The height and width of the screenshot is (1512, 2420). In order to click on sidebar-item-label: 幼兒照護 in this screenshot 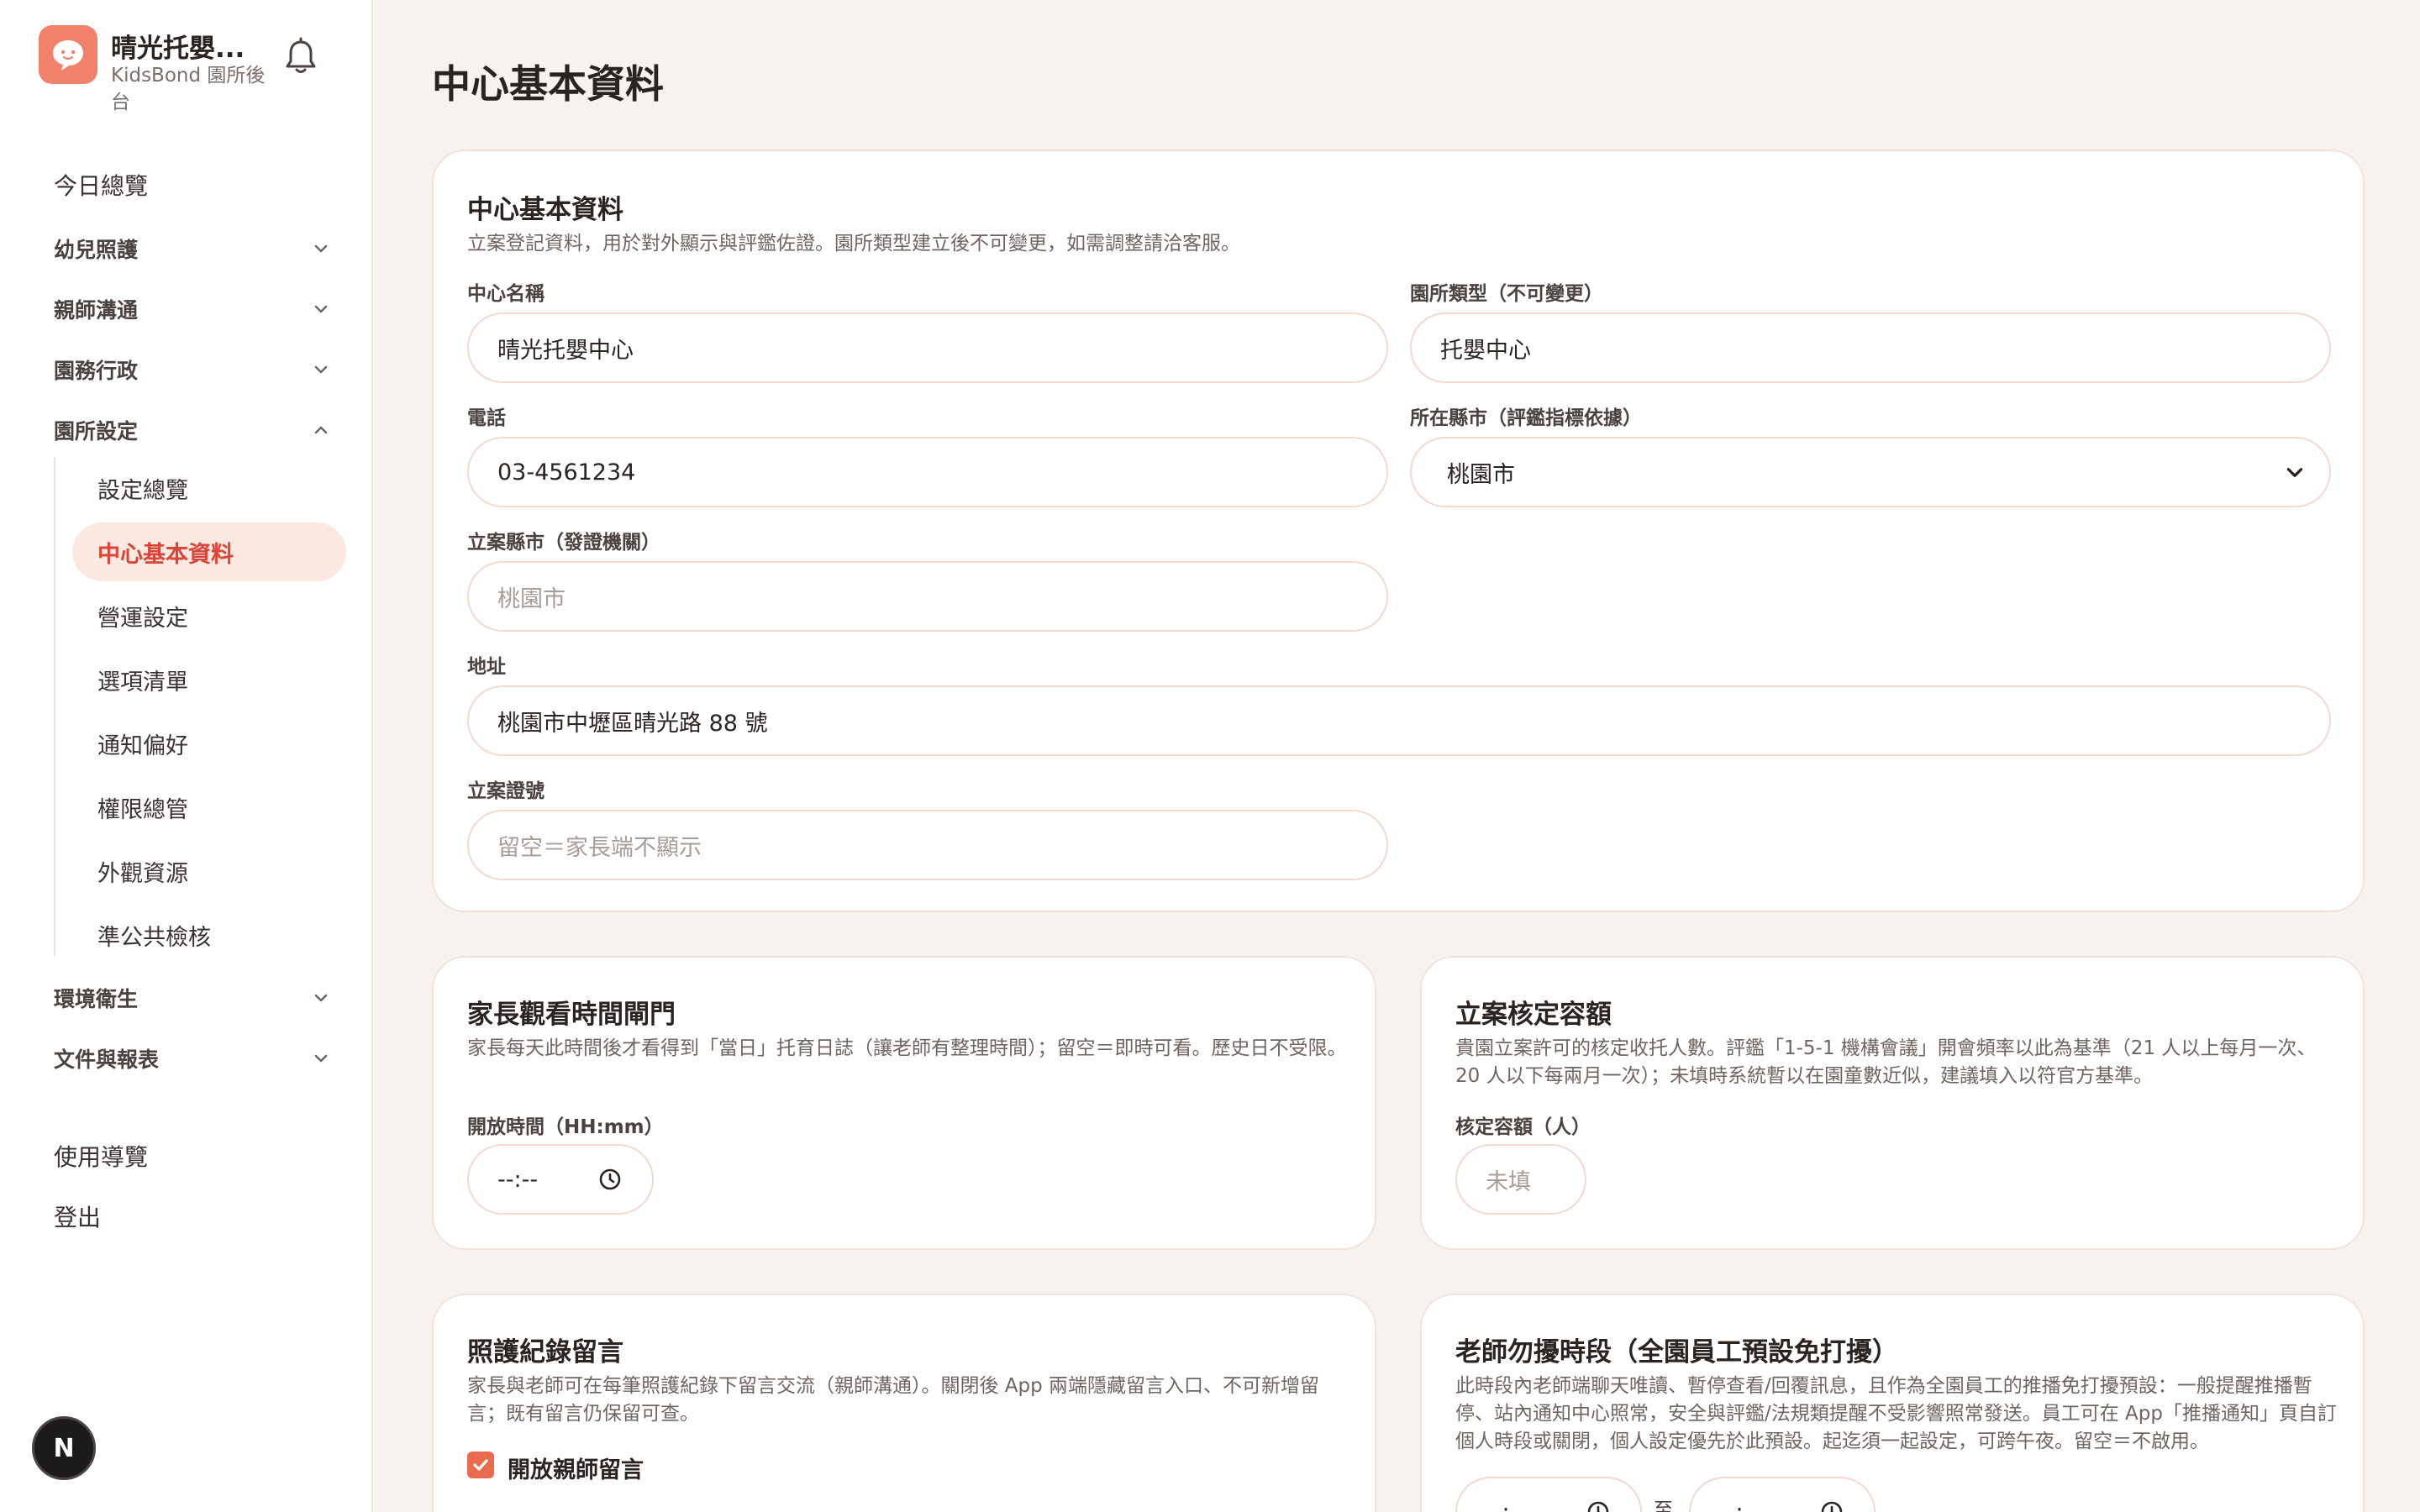, I will do `click(96, 250)`.